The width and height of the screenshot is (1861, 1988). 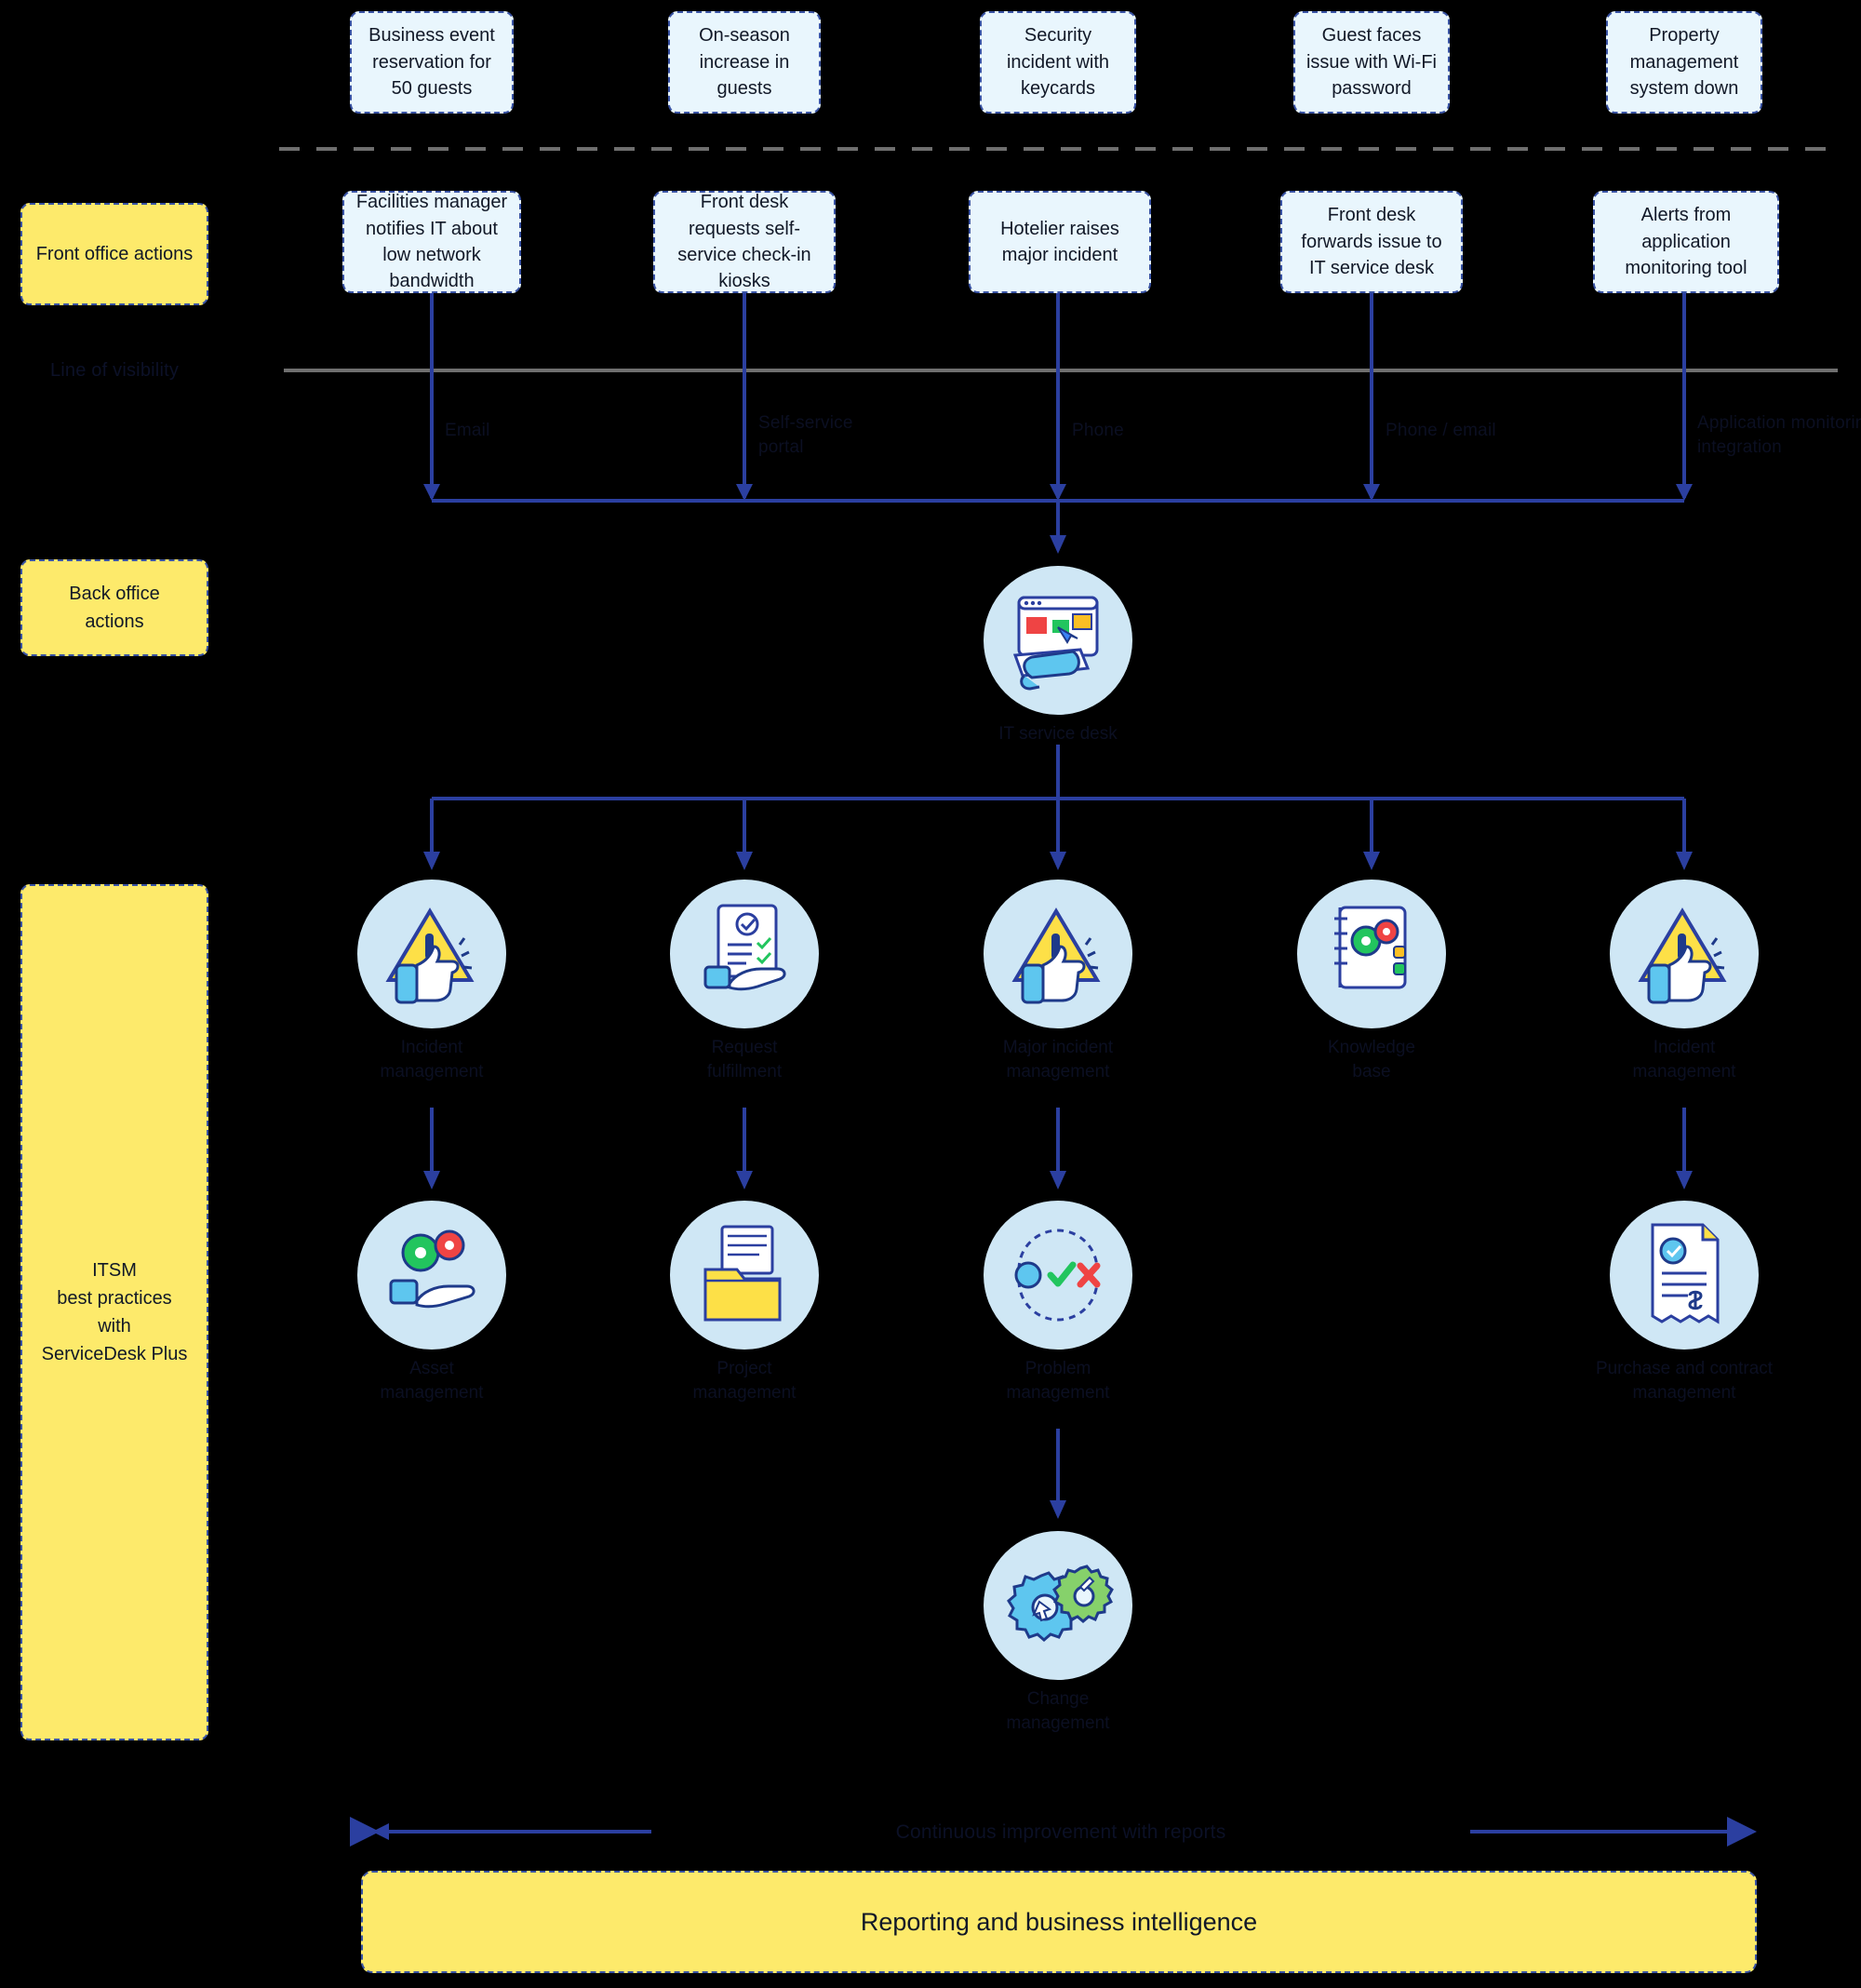 I want to click on change-gears-icon, so click(x=1060, y=1603).